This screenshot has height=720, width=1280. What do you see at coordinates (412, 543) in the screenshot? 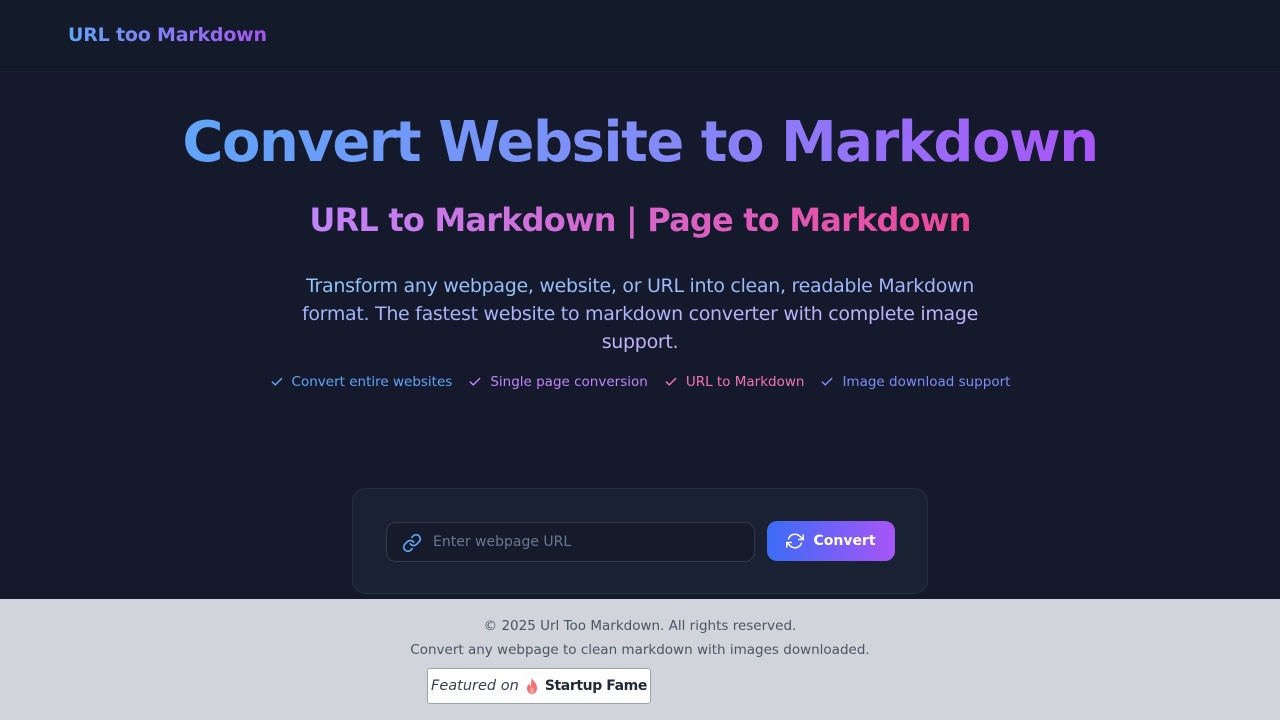
I see `link-icon` at bounding box center [412, 543].